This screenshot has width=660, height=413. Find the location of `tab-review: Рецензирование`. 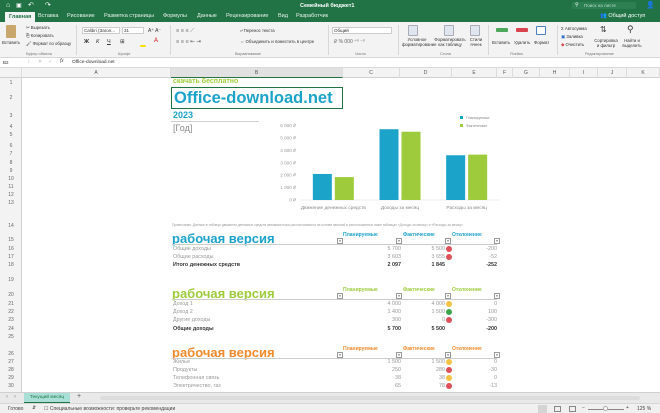

tab-review: Рецензирование is located at coordinates (247, 16).